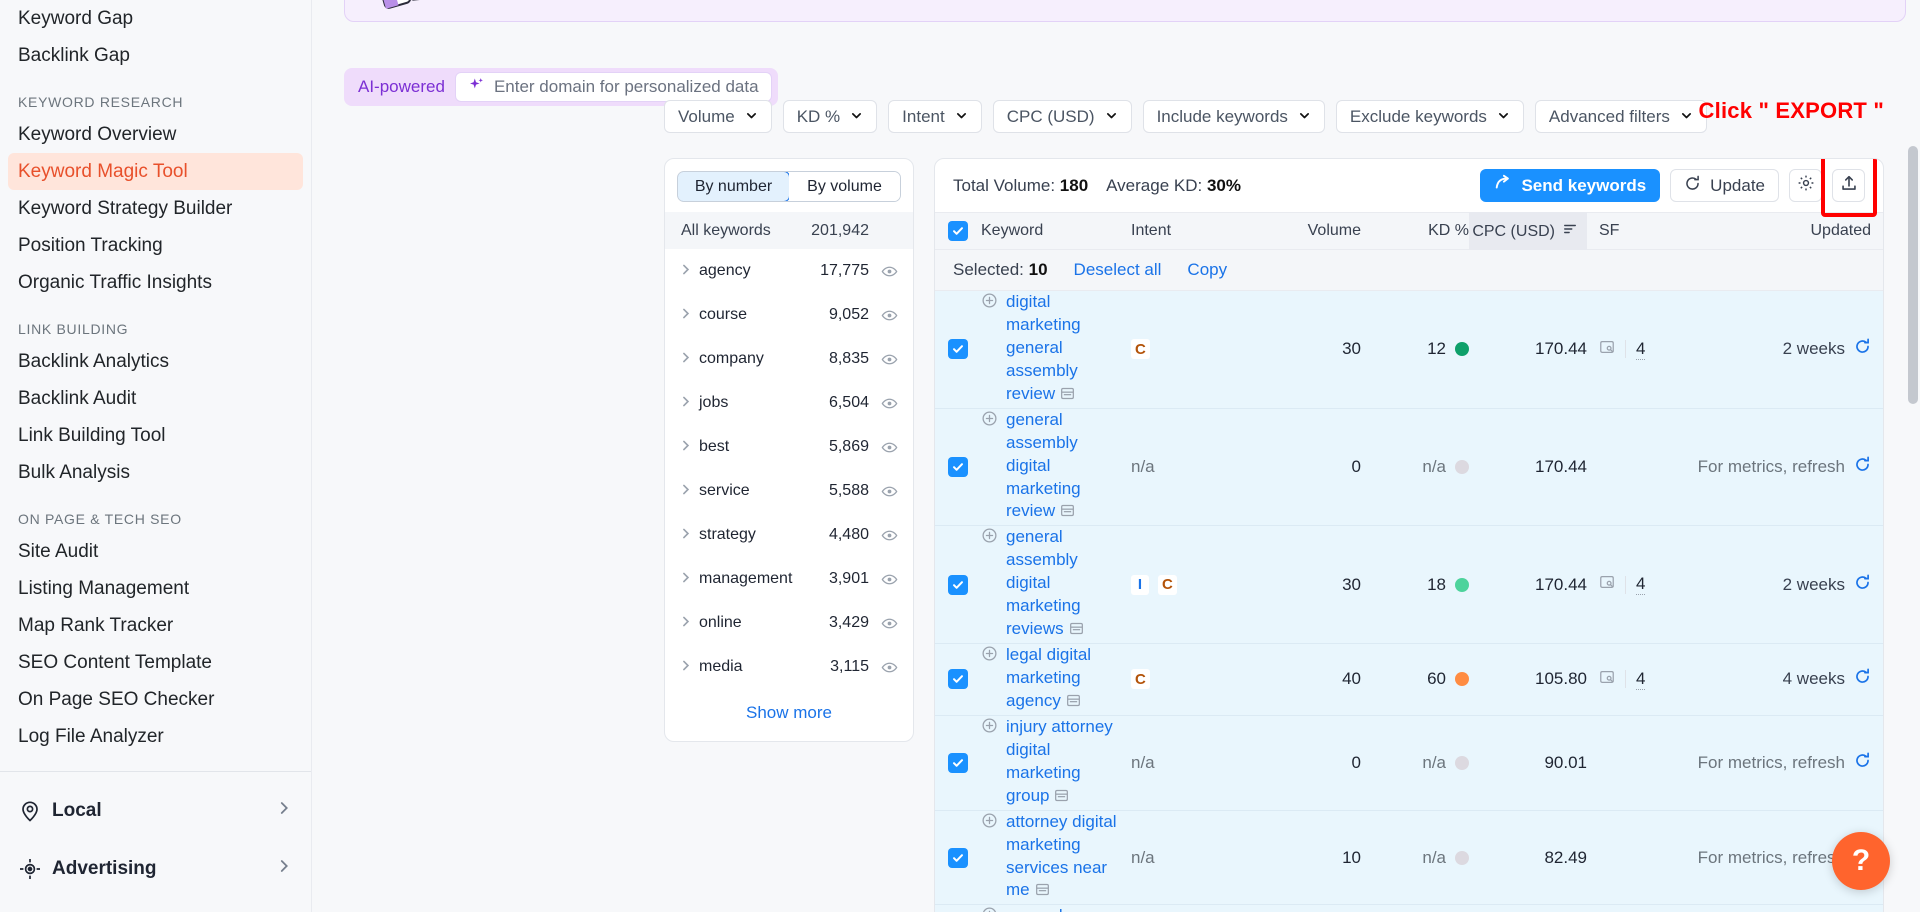  I want to click on settings-button, so click(1805, 185).